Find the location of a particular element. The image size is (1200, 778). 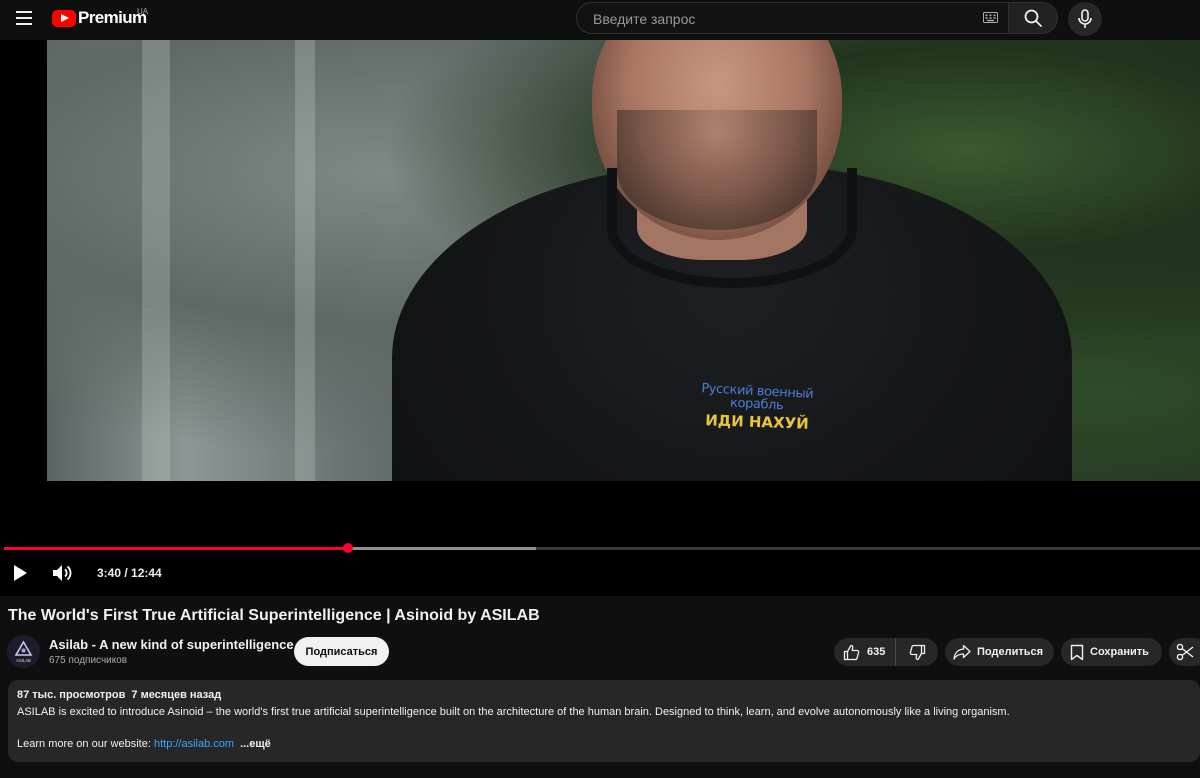

view-count: 87 тыс. просмотров is located at coordinates (71, 695).